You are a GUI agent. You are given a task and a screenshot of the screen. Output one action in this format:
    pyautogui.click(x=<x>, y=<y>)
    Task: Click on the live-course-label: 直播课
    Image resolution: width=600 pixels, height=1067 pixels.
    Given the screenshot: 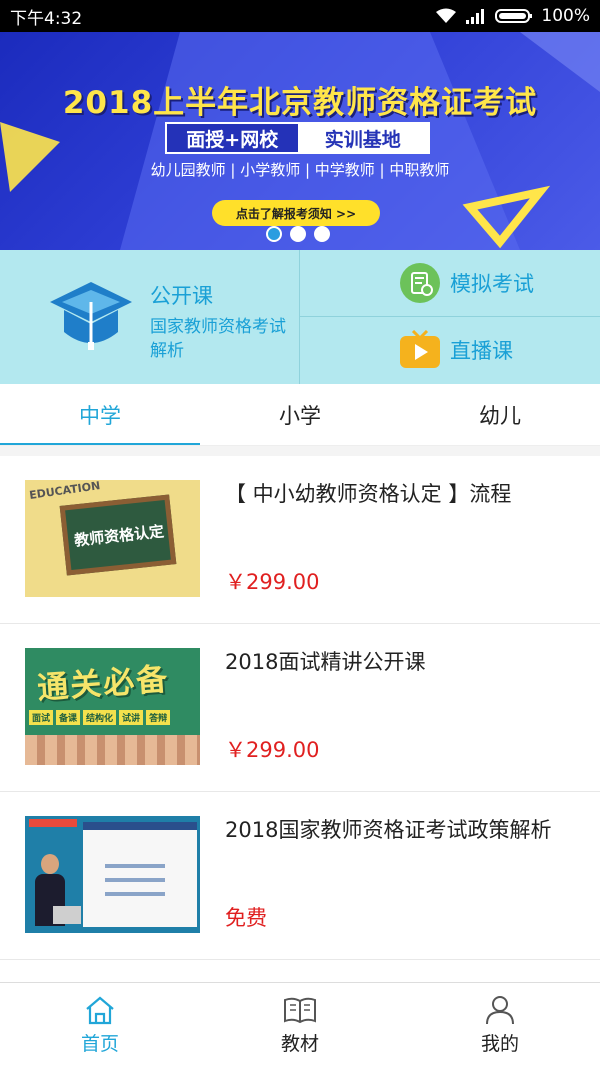 What is the action you would take?
    pyautogui.click(x=481, y=351)
    